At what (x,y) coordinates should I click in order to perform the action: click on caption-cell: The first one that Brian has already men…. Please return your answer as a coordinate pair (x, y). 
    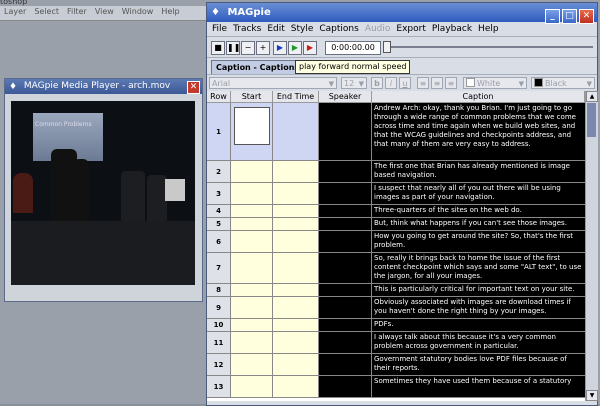
    Looking at the image, I should click on (478, 171).